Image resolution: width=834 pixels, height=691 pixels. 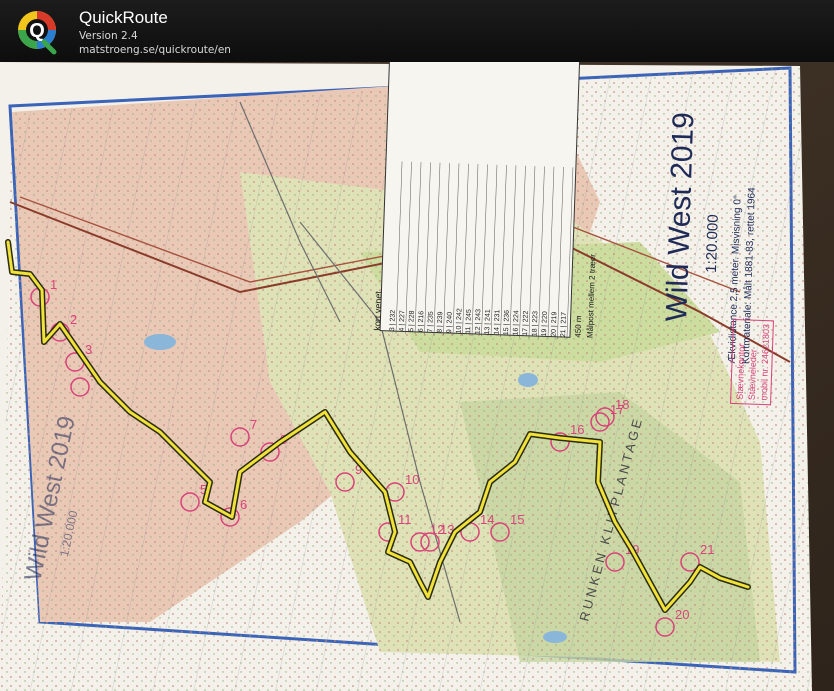 What do you see at coordinates (460, 321) in the screenshot?
I see `legend-row: 10 | 242` at bounding box center [460, 321].